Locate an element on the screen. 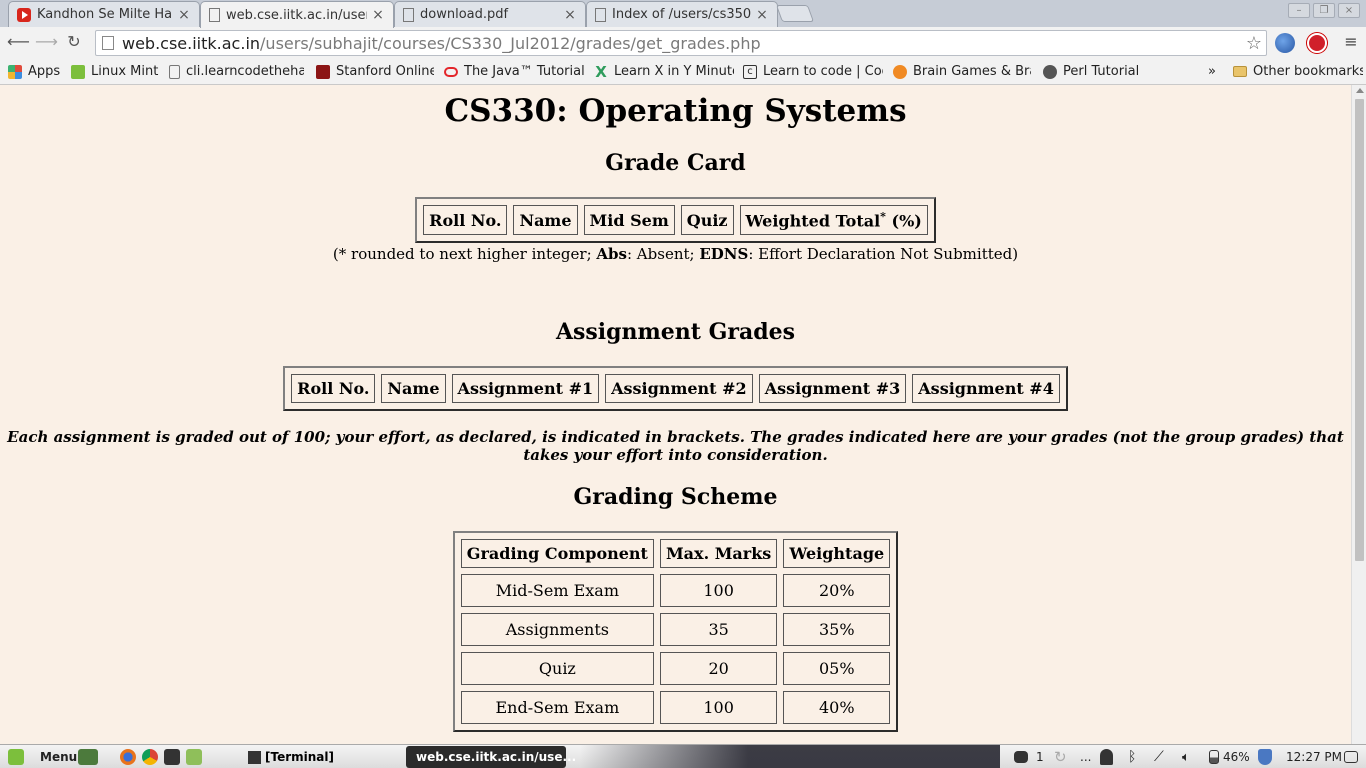 This screenshot has width=1366, height=768. column-header: Assignment #2 is located at coordinates (679, 388).